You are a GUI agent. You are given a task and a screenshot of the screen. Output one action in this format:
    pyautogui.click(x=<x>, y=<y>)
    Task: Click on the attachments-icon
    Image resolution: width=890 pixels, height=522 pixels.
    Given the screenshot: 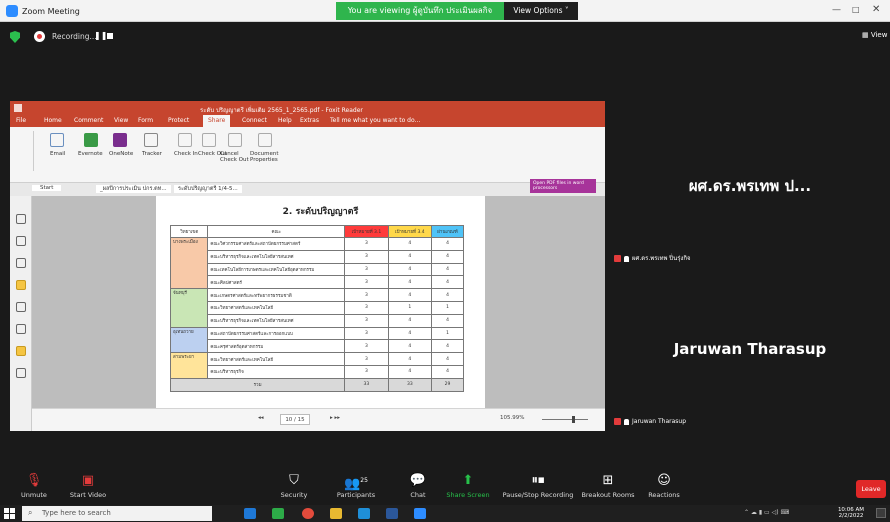 What is the action you would take?
    pyautogui.click(x=21, y=307)
    